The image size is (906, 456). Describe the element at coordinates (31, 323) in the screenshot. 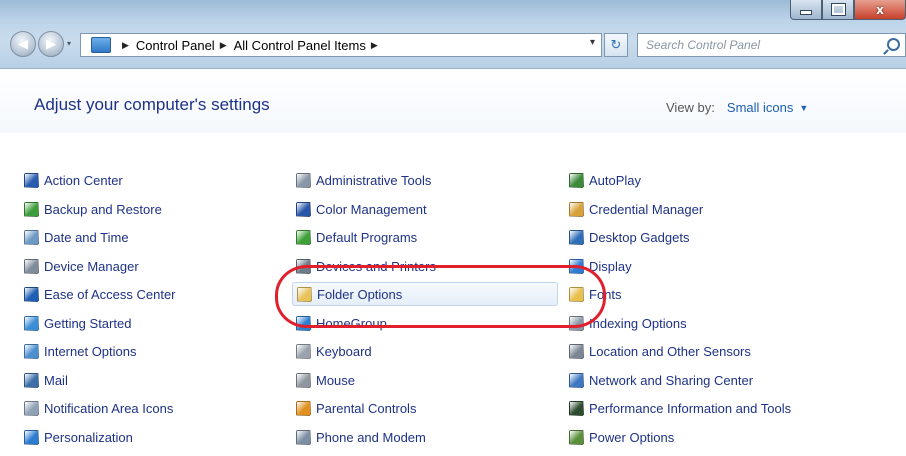

I see `getting-started-icon` at that location.